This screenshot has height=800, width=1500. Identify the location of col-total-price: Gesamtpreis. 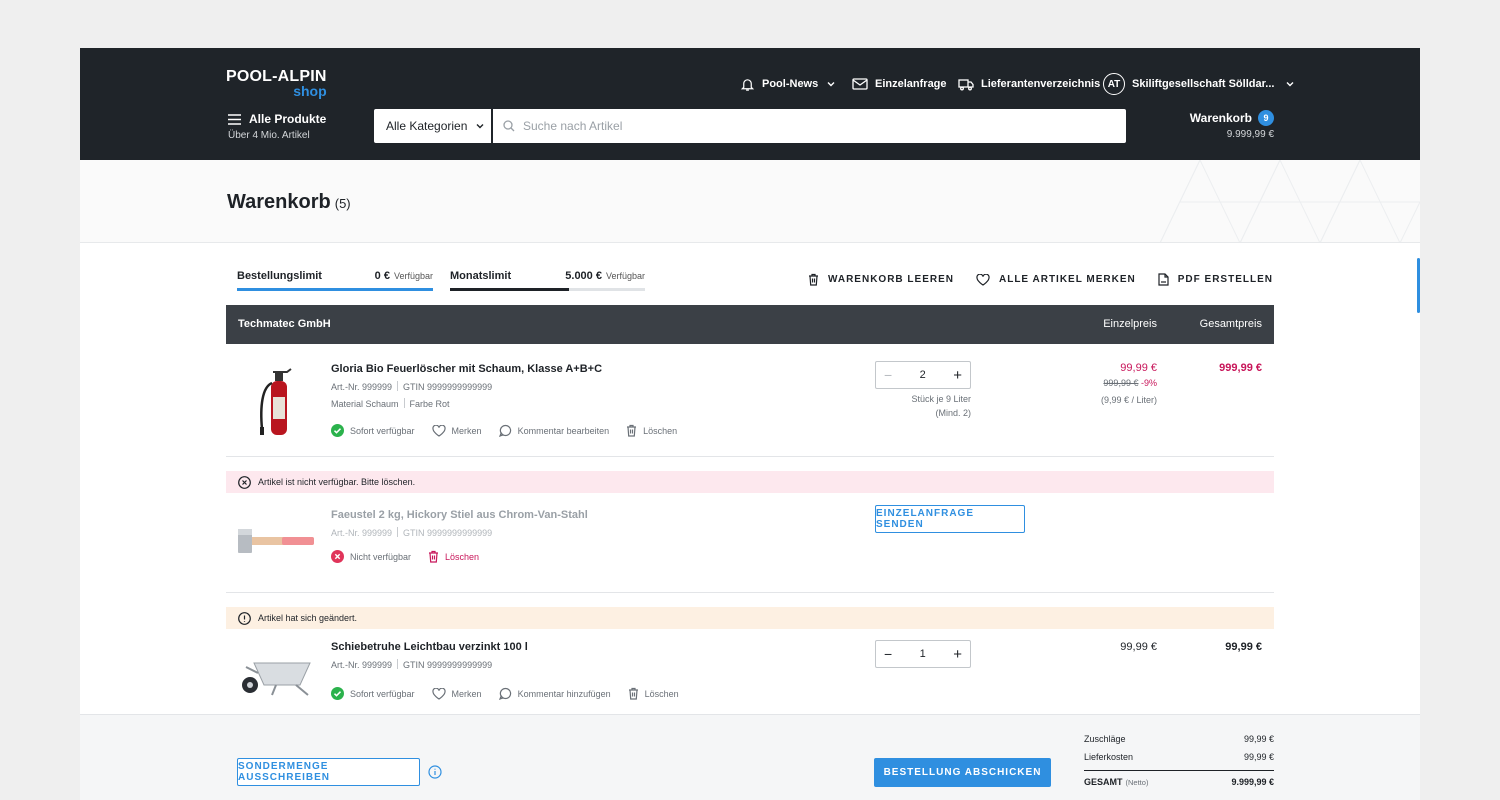
(1230, 324).